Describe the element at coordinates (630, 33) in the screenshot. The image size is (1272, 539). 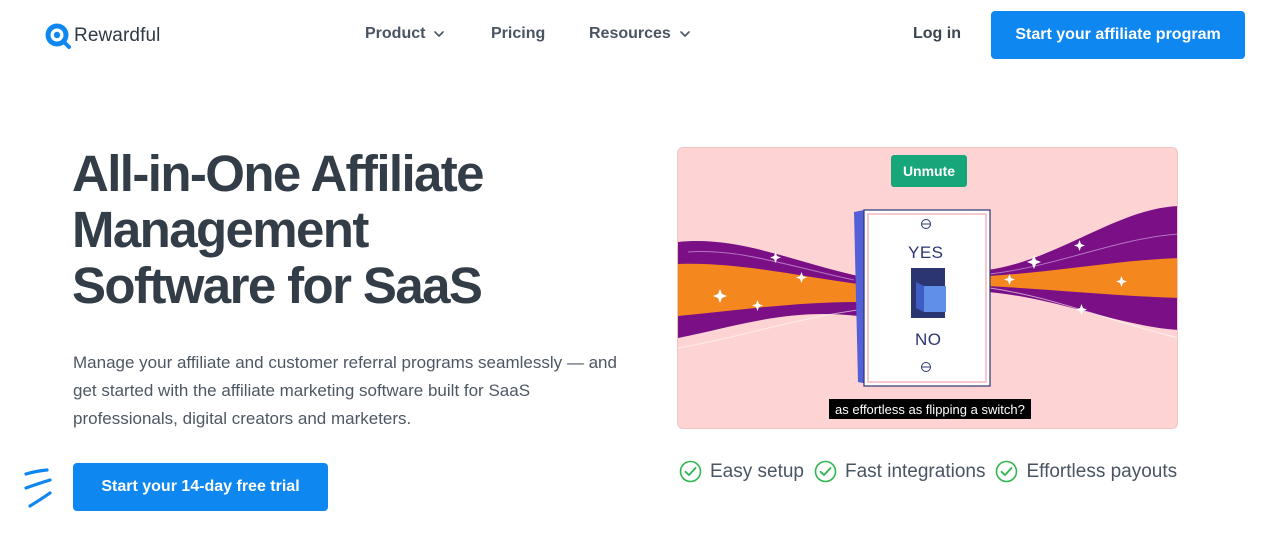
I see `nav-resources-label: Resources` at that location.